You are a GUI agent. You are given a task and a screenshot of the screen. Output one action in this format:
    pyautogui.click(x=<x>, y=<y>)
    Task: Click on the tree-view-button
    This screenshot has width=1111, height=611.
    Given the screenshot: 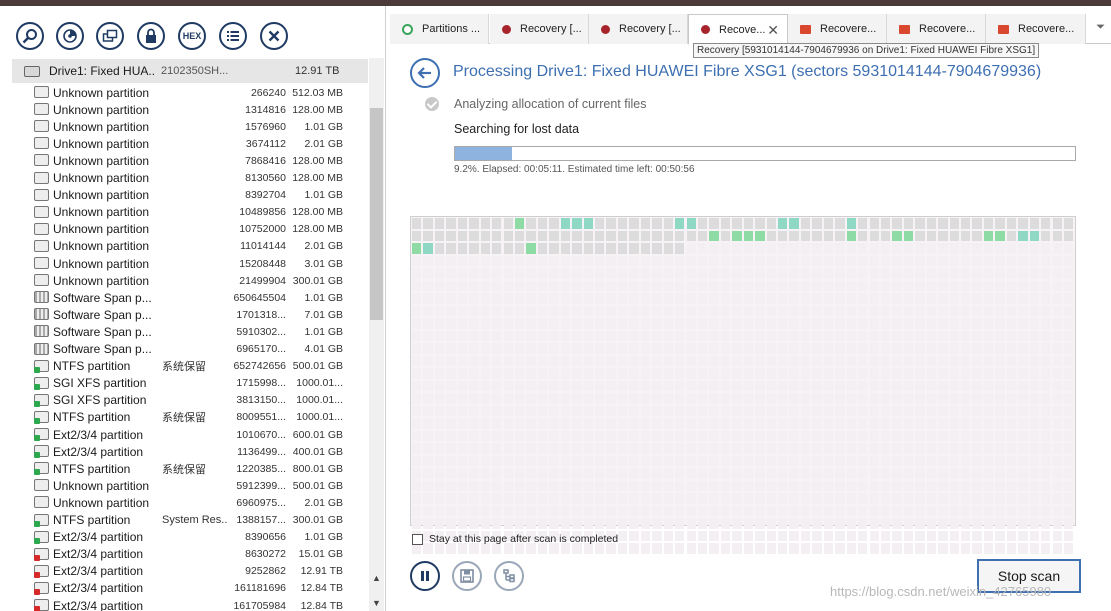 What is the action you would take?
    pyautogui.click(x=509, y=576)
    